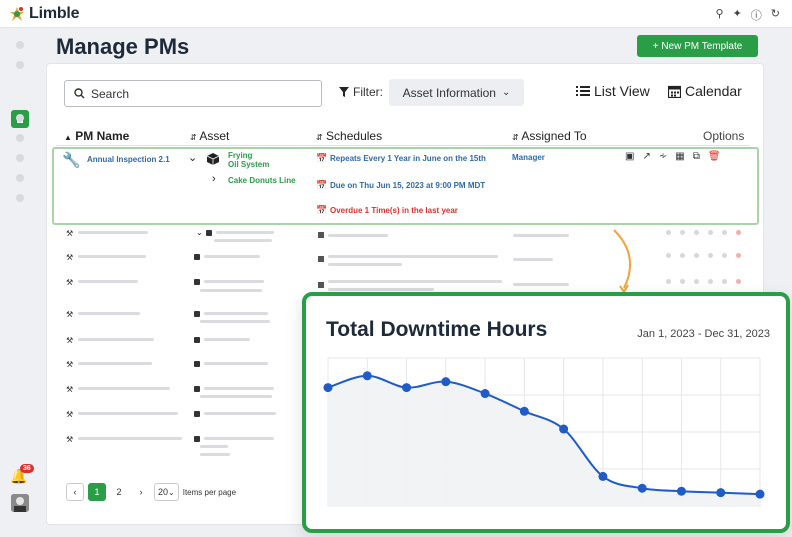  I want to click on sync-icon: ↻, so click(775, 15).